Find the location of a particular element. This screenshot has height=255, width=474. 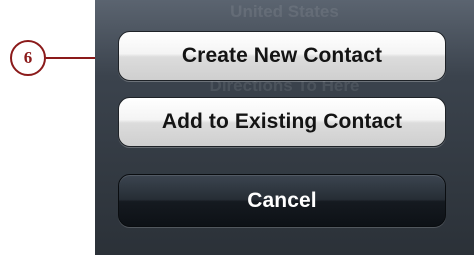

add-to-existing-contact-button: Add to Existing Contact is located at coordinates (282, 122).